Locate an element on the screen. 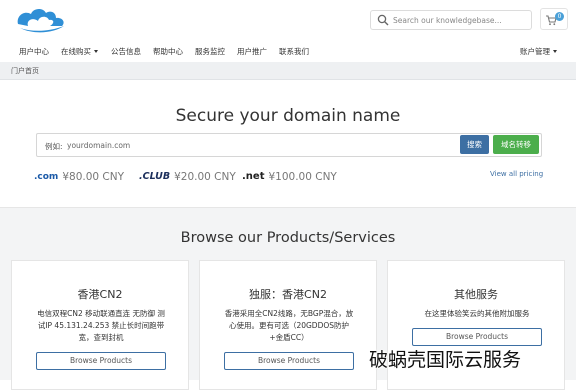  tld-logo-club: .CLUB is located at coordinates (155, 176).